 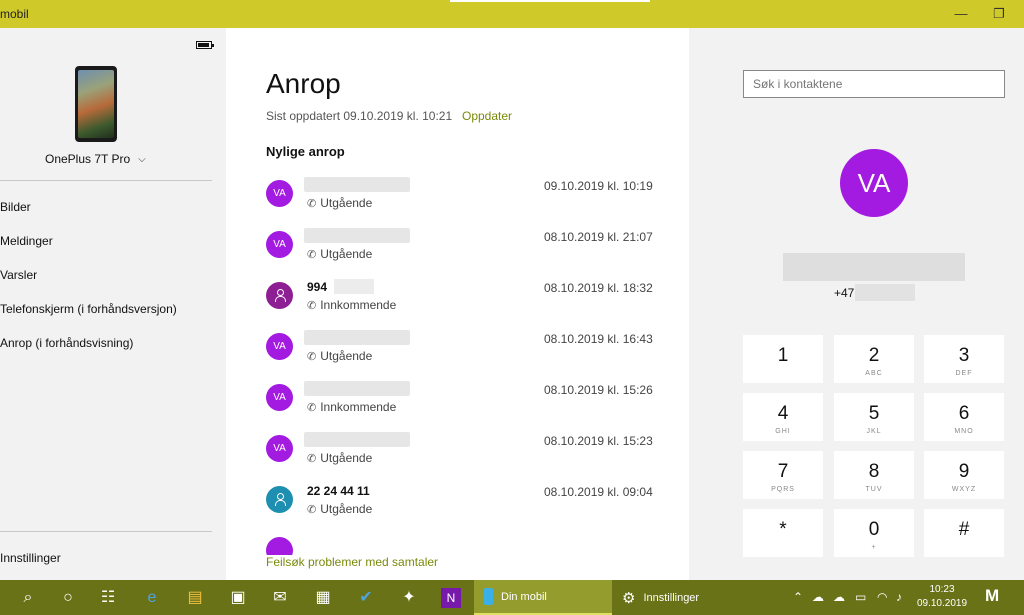 What do you see at coordinates (488, 596) in the screenshot?
I see `phone-icon` at bounding box center [488, 596].